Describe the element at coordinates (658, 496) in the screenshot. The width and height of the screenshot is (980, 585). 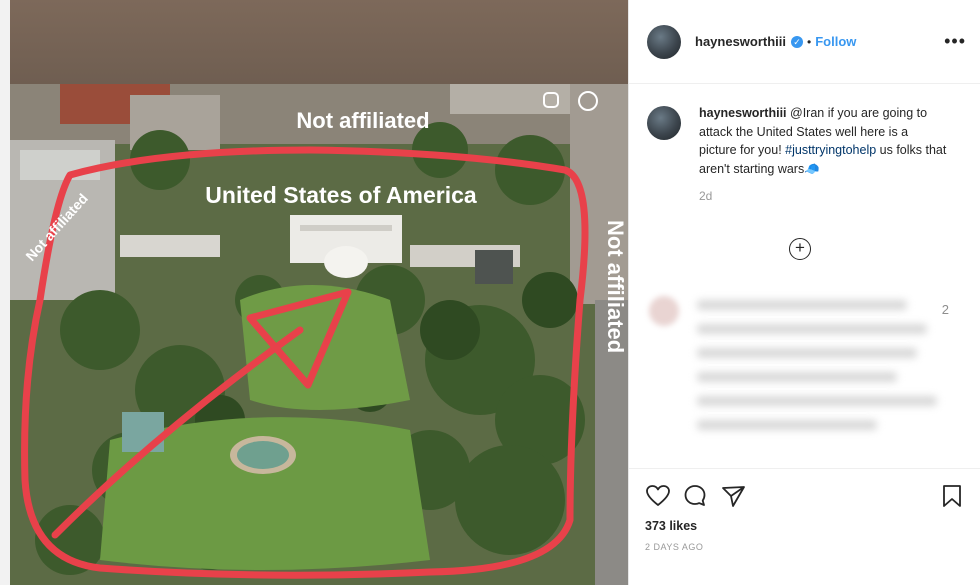
I see `heart-icon` at that location.